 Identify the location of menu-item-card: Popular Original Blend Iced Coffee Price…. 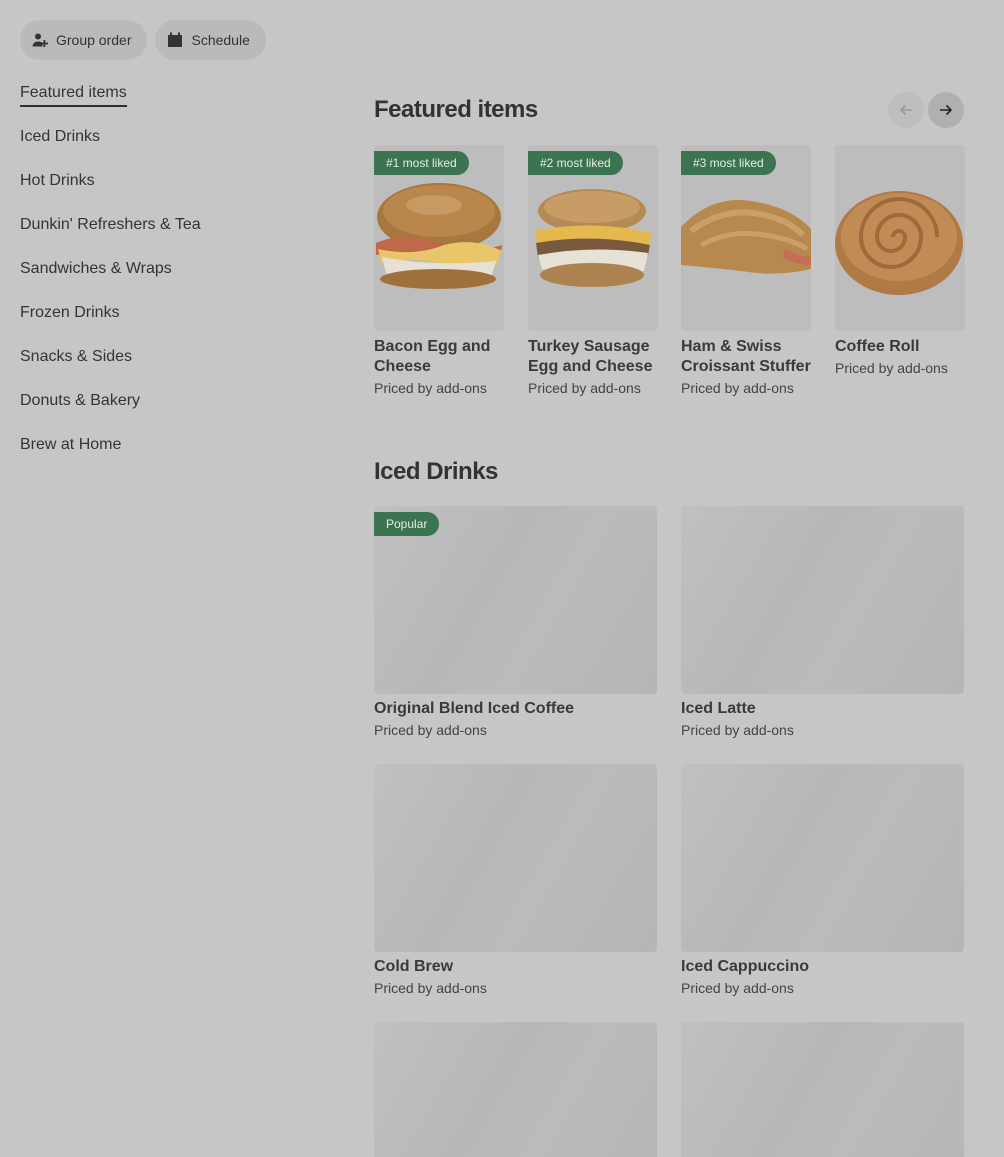
(515, 622).